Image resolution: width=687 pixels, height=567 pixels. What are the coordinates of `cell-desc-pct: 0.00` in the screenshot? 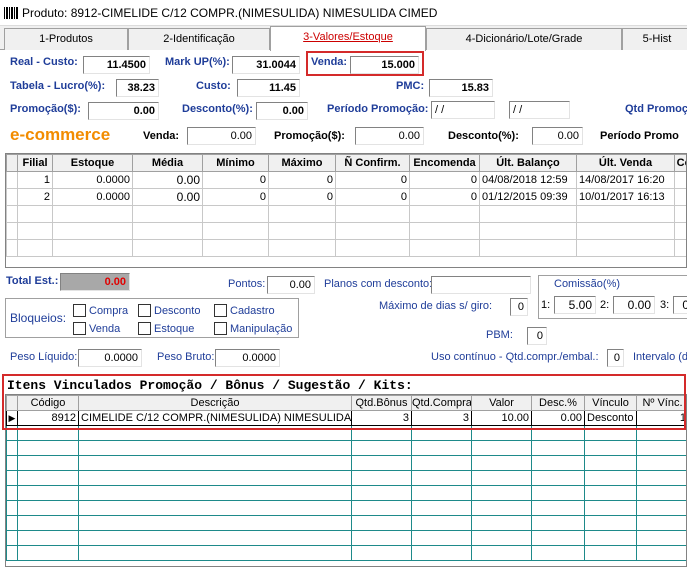 It's located at (558, 418).